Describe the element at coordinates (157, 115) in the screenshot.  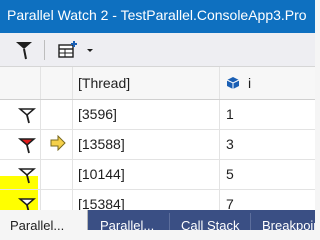
I see `table-row: [3596] 1` at that location.